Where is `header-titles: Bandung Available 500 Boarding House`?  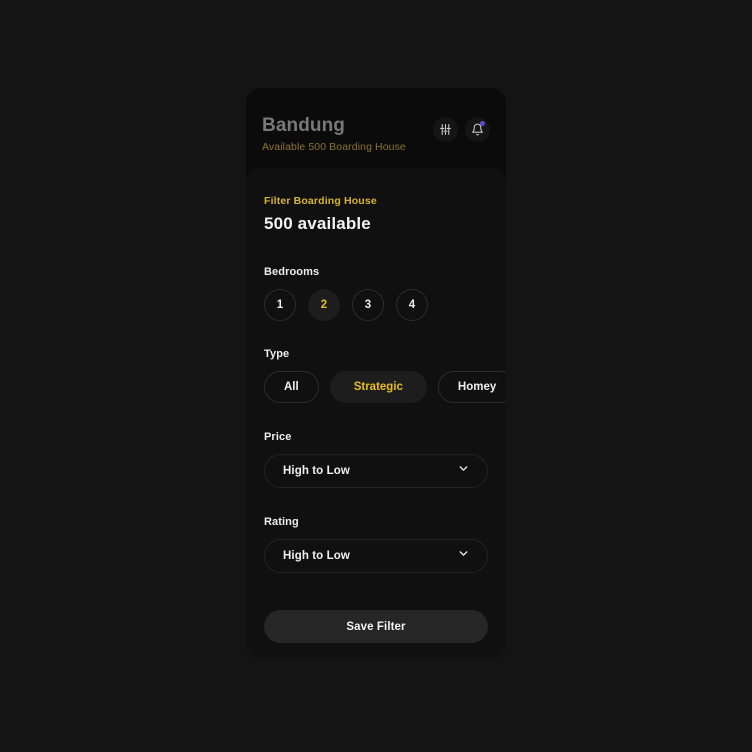
header-titles: Bandung Available 500 Boarding House is located at coordinates (334, 134).